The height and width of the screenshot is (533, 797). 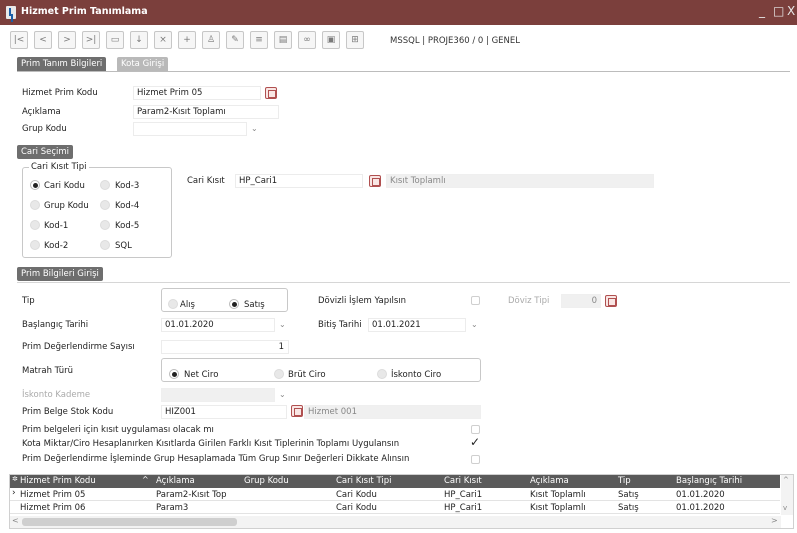 I want to click on grid-cell: Param2-Kısıt Top, so click(x=197, y=495).